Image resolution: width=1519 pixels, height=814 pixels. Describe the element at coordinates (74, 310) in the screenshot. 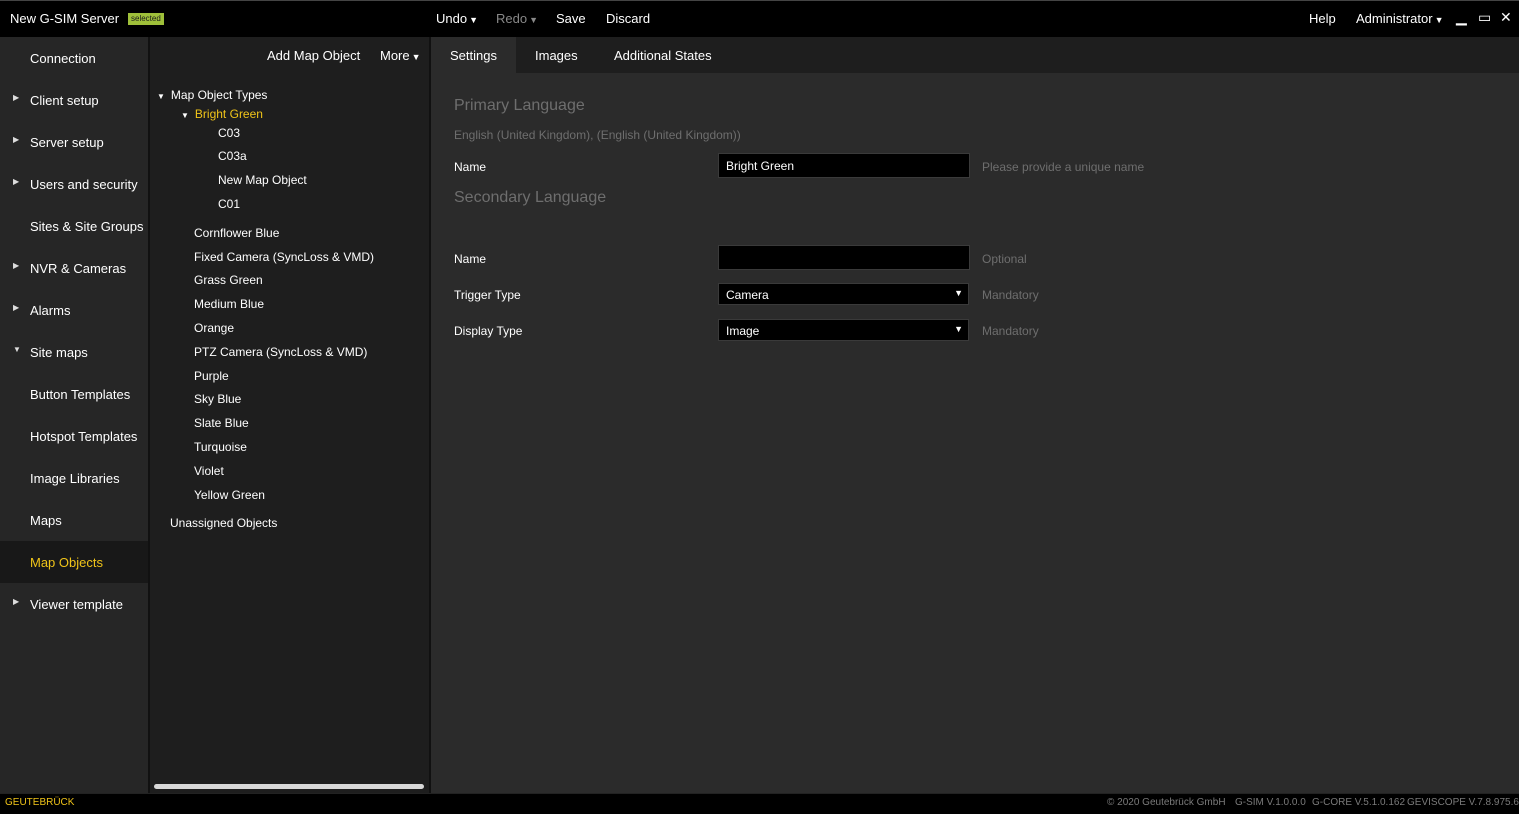

I see `sidebar-item-alarms: ▶ Alarms` at that location.